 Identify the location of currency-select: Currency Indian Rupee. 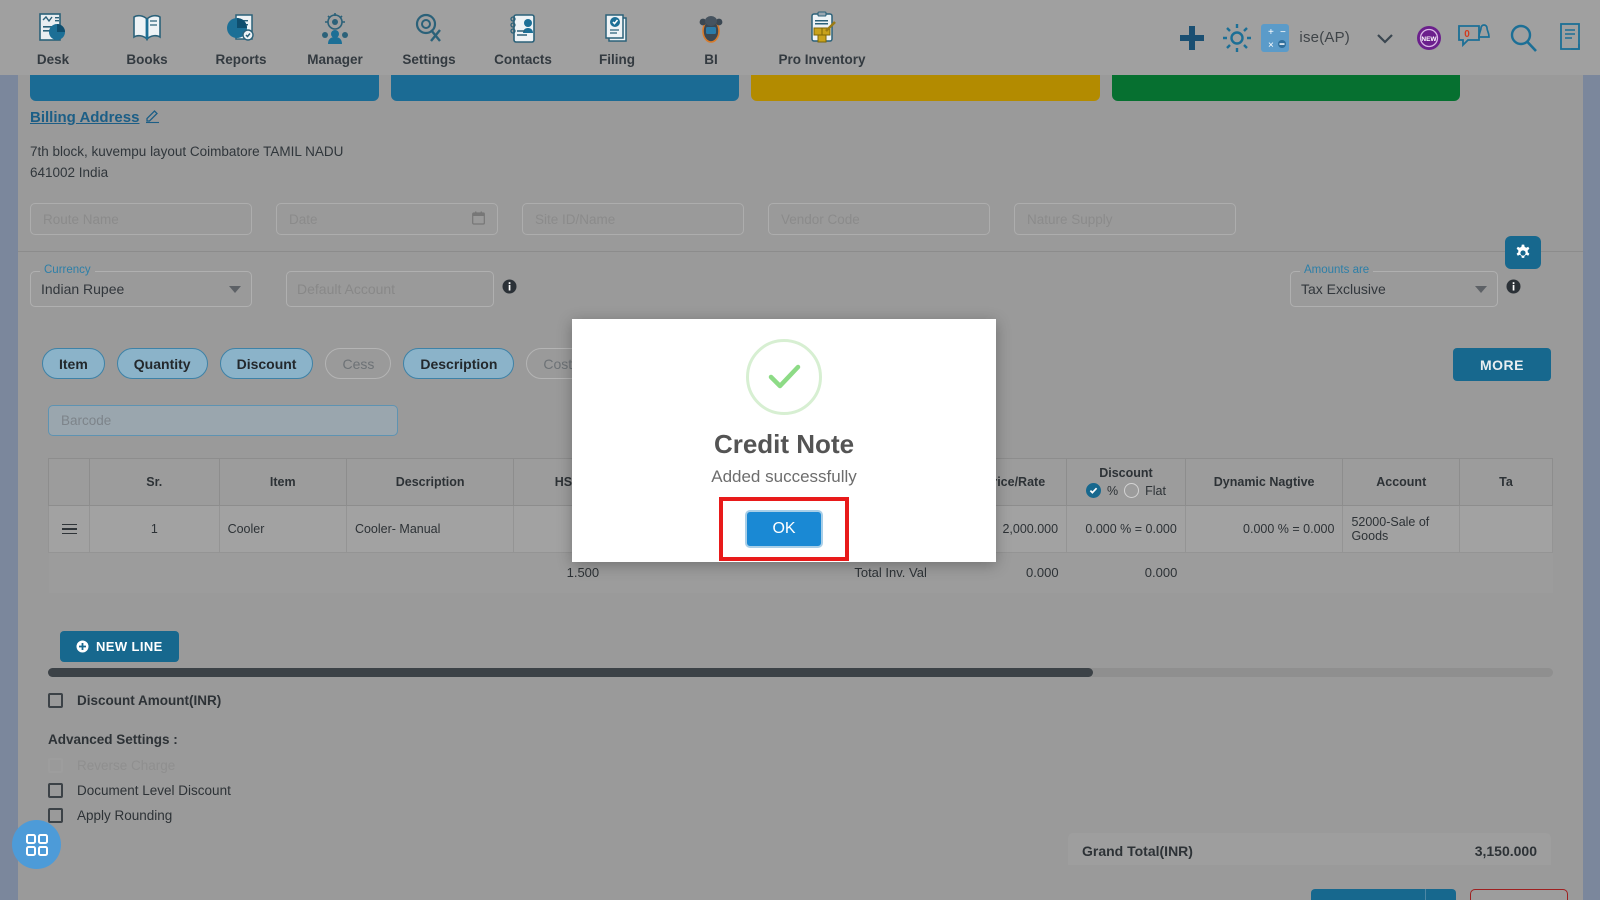
(141, 285).